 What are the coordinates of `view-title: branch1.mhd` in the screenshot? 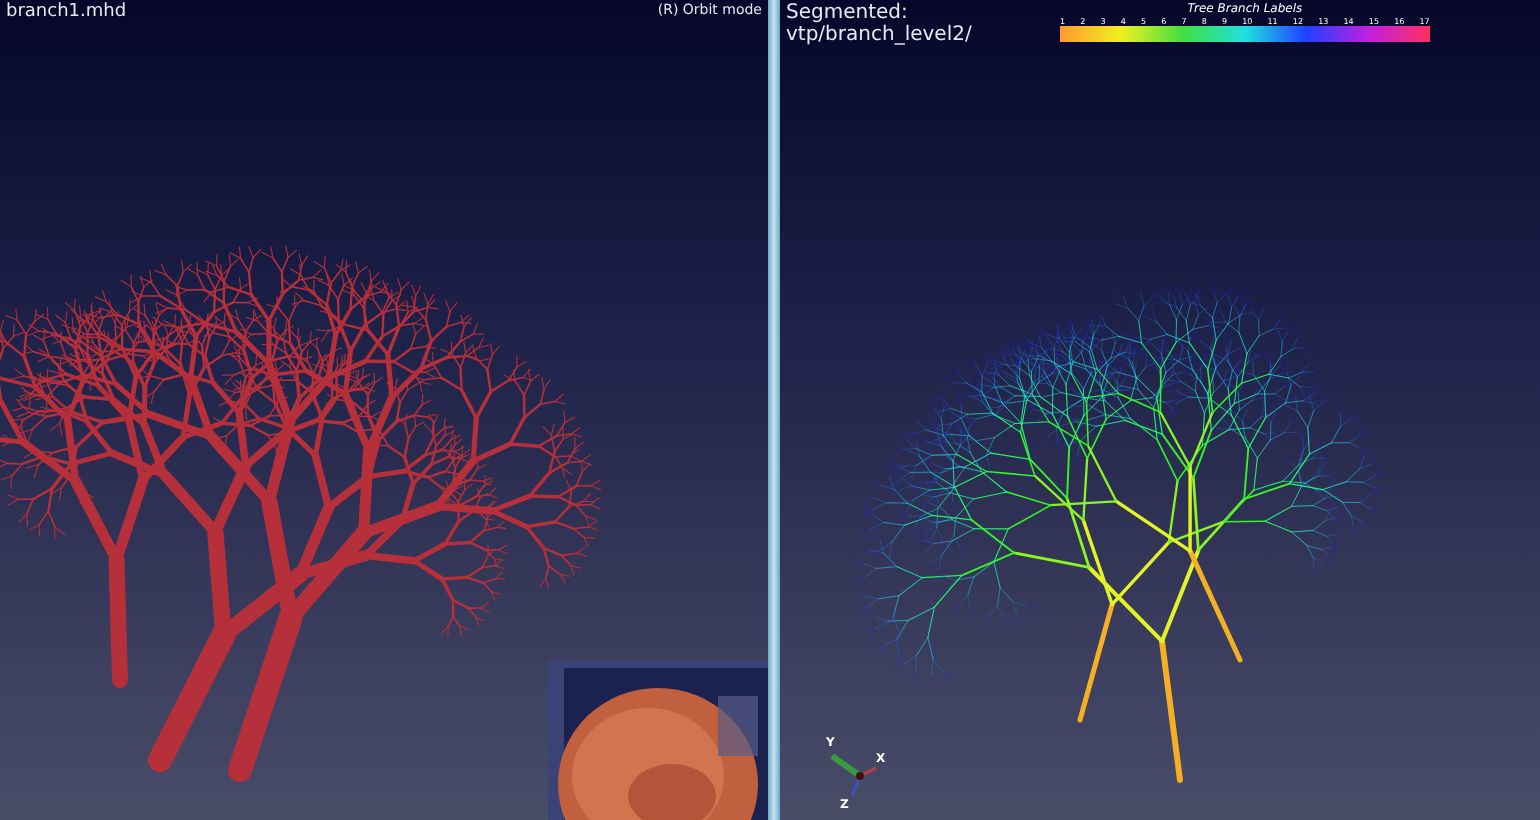 It's located at (66, 12).